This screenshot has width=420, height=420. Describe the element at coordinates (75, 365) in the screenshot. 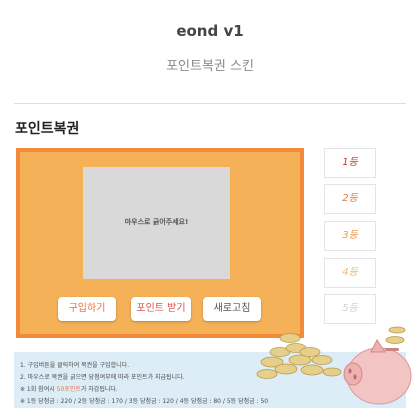

I see `notice-line-1: 1. 구입버튼을 클릭하여 복권을 구입합니다.` at that location.